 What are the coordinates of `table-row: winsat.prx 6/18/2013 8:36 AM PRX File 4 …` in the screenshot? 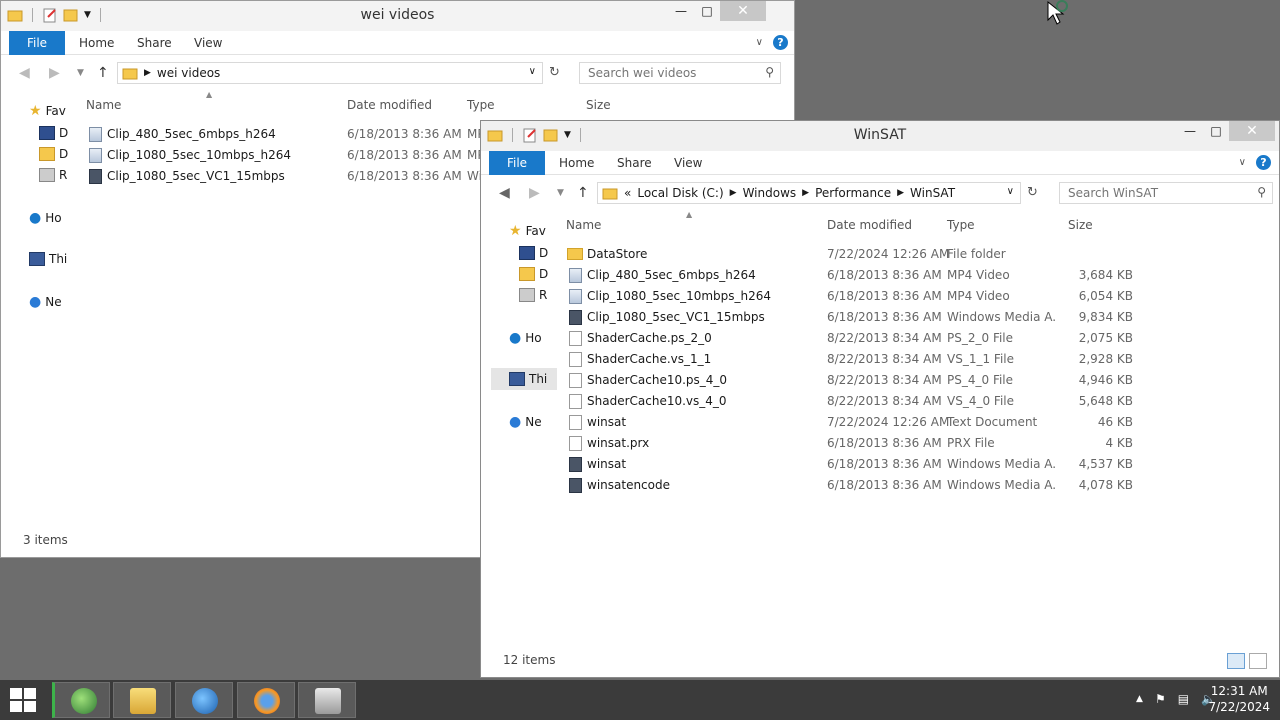 It's located at (866, 443).